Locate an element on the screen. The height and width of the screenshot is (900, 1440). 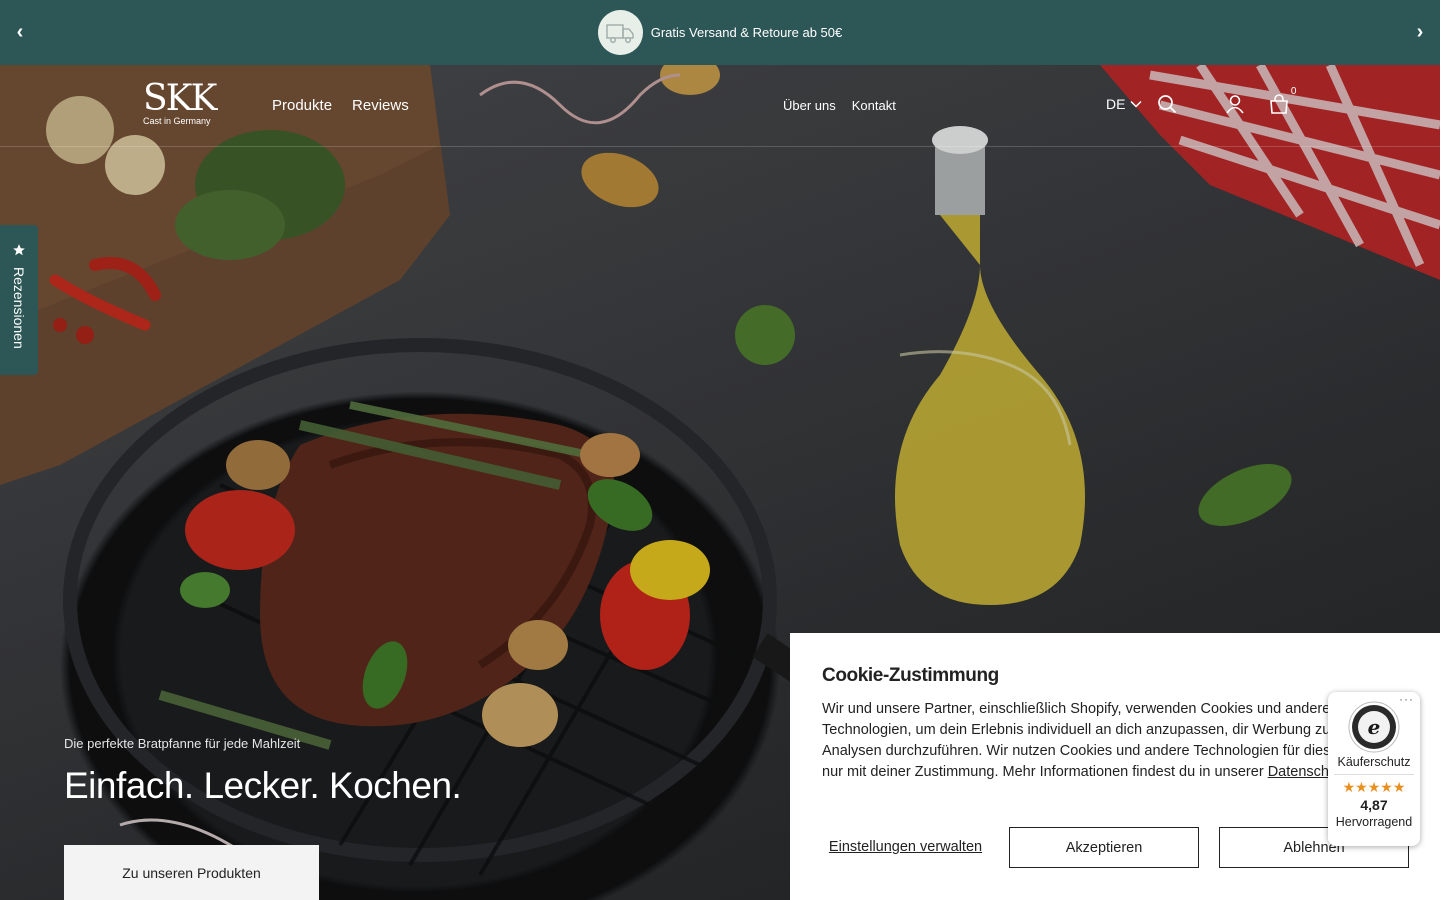
chevron-down-icon is located at coordinates (1136, 104).